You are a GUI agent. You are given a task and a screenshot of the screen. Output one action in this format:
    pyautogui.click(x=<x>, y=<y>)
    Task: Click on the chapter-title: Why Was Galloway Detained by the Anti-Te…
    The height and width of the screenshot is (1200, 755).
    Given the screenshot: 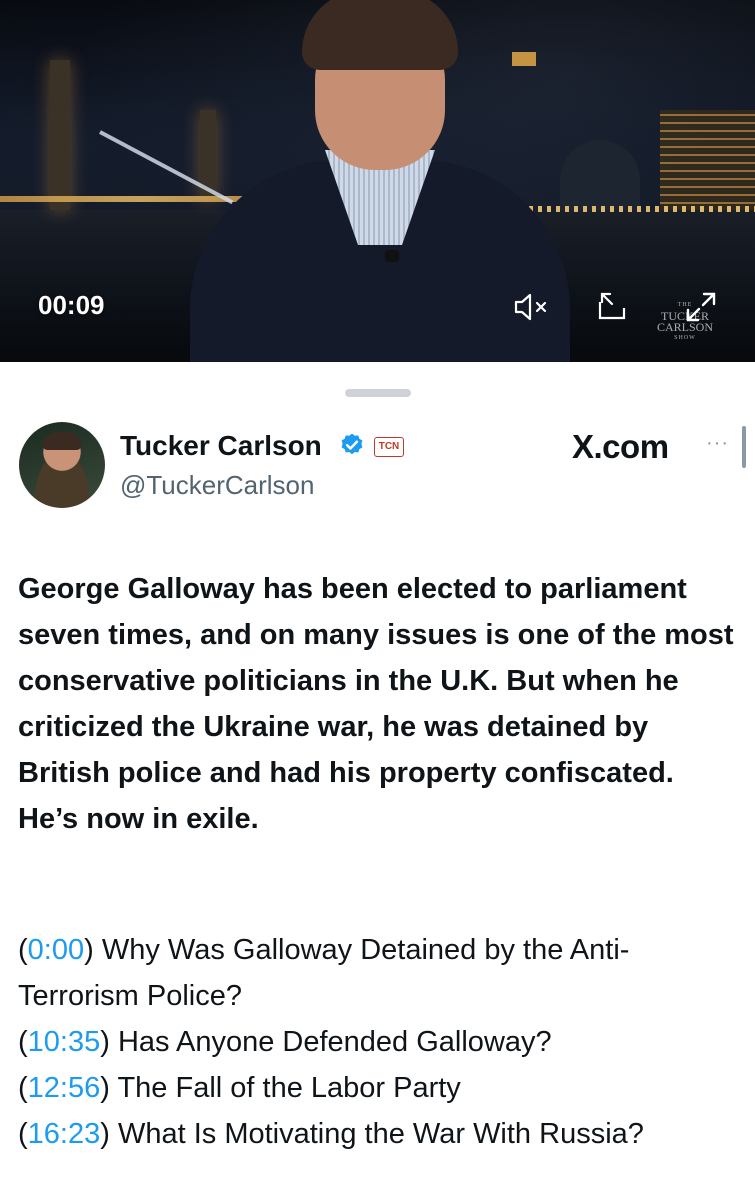 What is the action you would take?
    pyautogui.click(x=324, y=973)
    